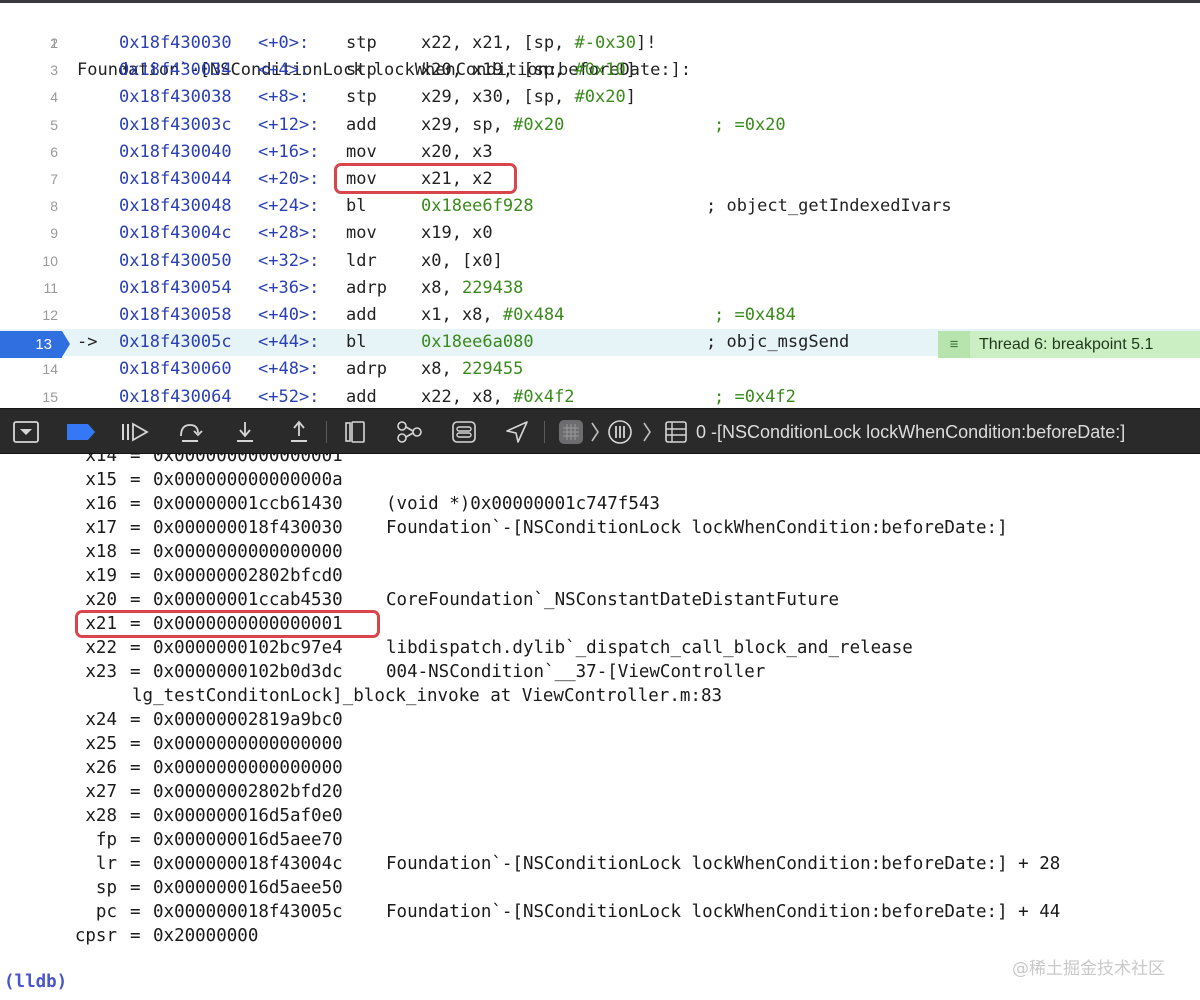 The width and height of the screenshot is (1200, 1000). I want to click on breakpoint-annotation: ≡ Thread 6: breakpoint 5.1, so click(1069, 344).